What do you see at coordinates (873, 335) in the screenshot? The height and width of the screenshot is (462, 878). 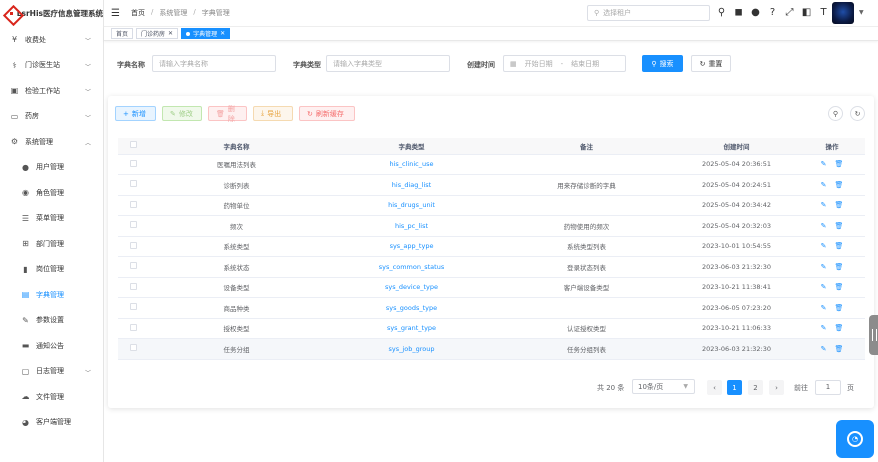 I see `settings-drawer-handle` at bounding box center [873, 335].